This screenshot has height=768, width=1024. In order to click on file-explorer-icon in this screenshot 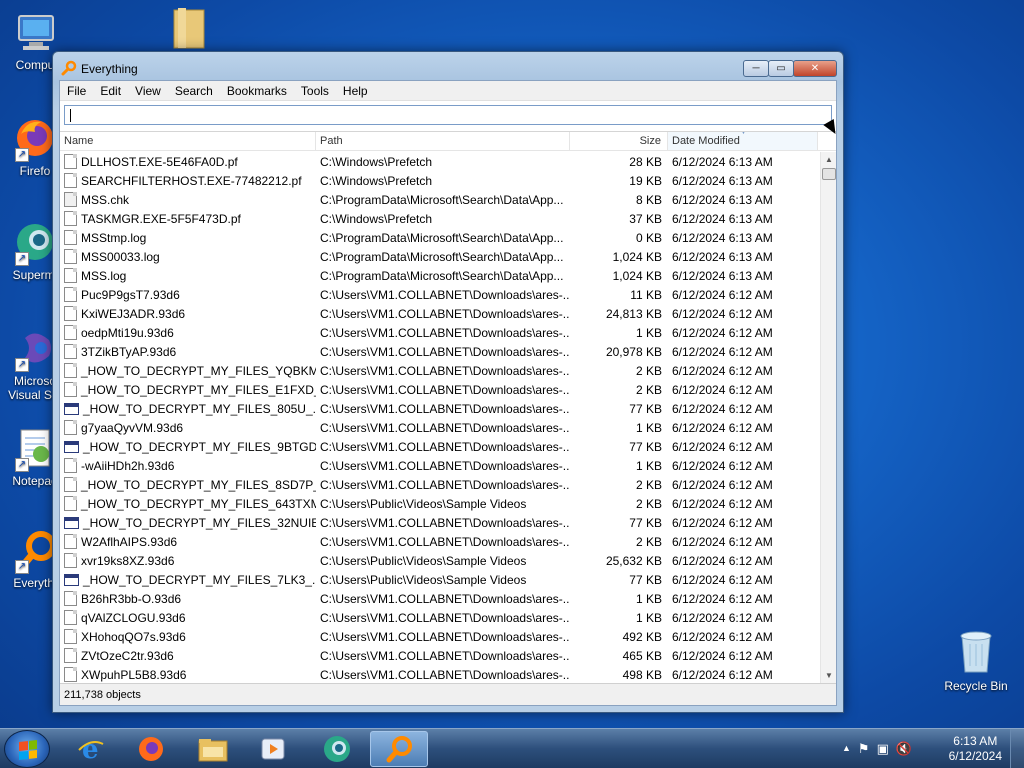, I will do `click(213, 750)`.